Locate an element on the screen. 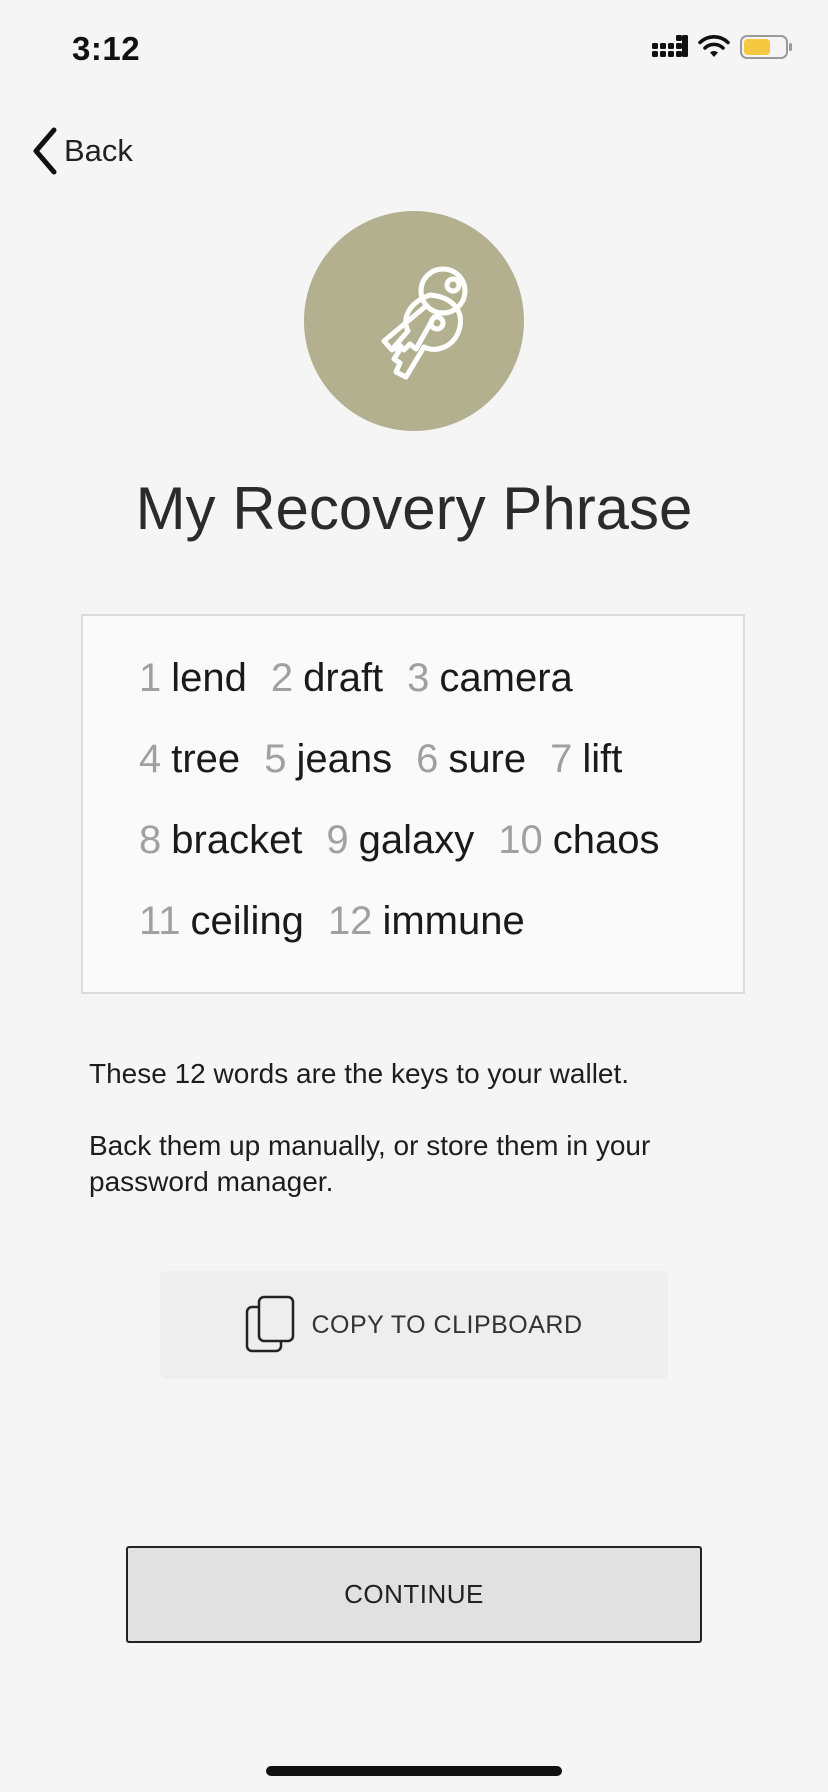  chevron-left-icon is located at coordinates (45, 151).